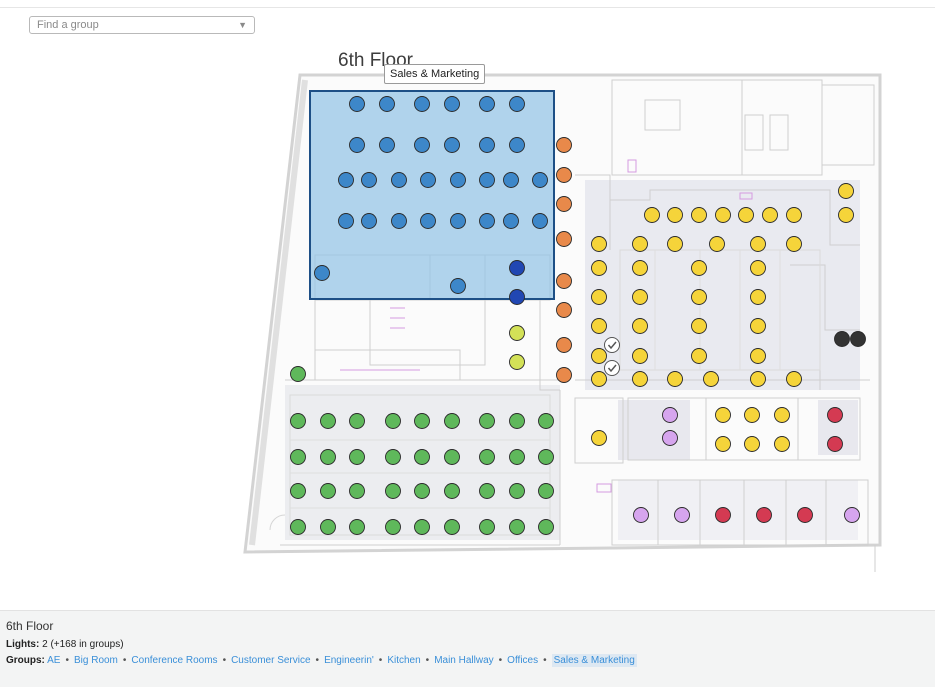 The width and height of the screenshot is (935, 687). I want to click on group-link-customer-service: Customer Service, so click(270, 660).